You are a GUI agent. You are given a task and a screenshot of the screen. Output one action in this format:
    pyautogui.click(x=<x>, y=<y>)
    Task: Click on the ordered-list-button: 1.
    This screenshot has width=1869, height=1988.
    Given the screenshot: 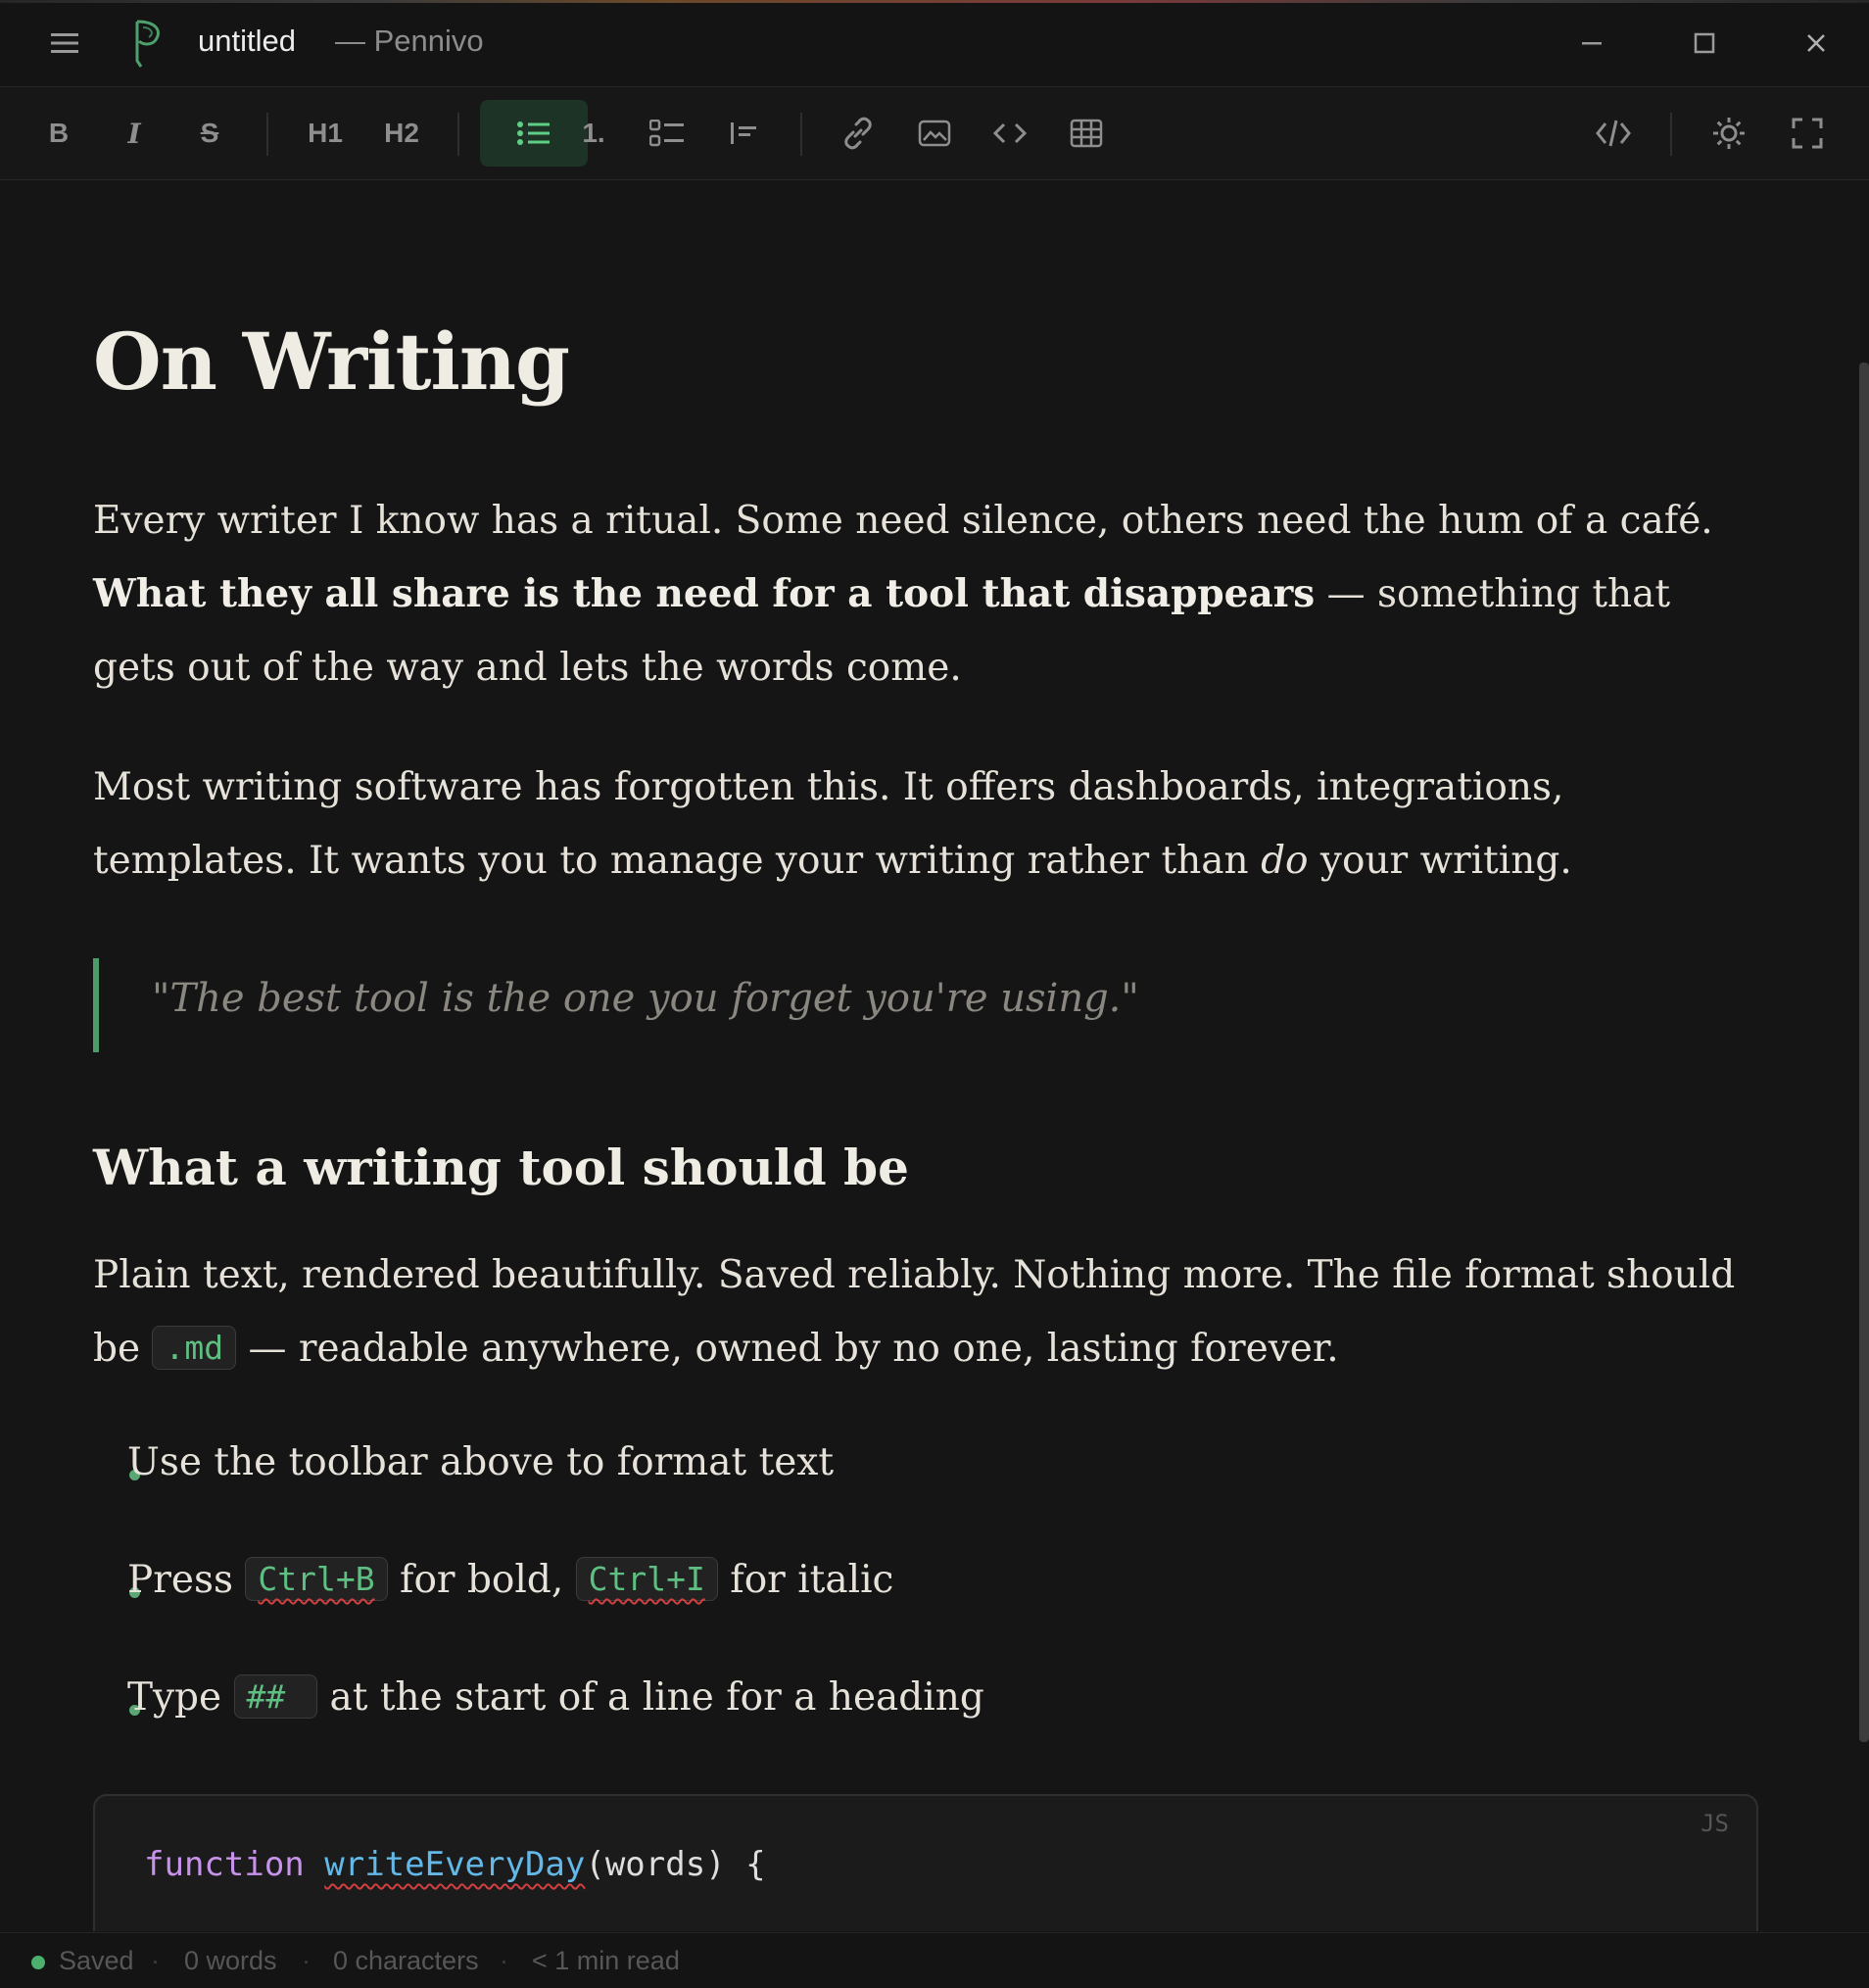 What is the action you would take?
    pyautogui.click(x=593, y=133)
    